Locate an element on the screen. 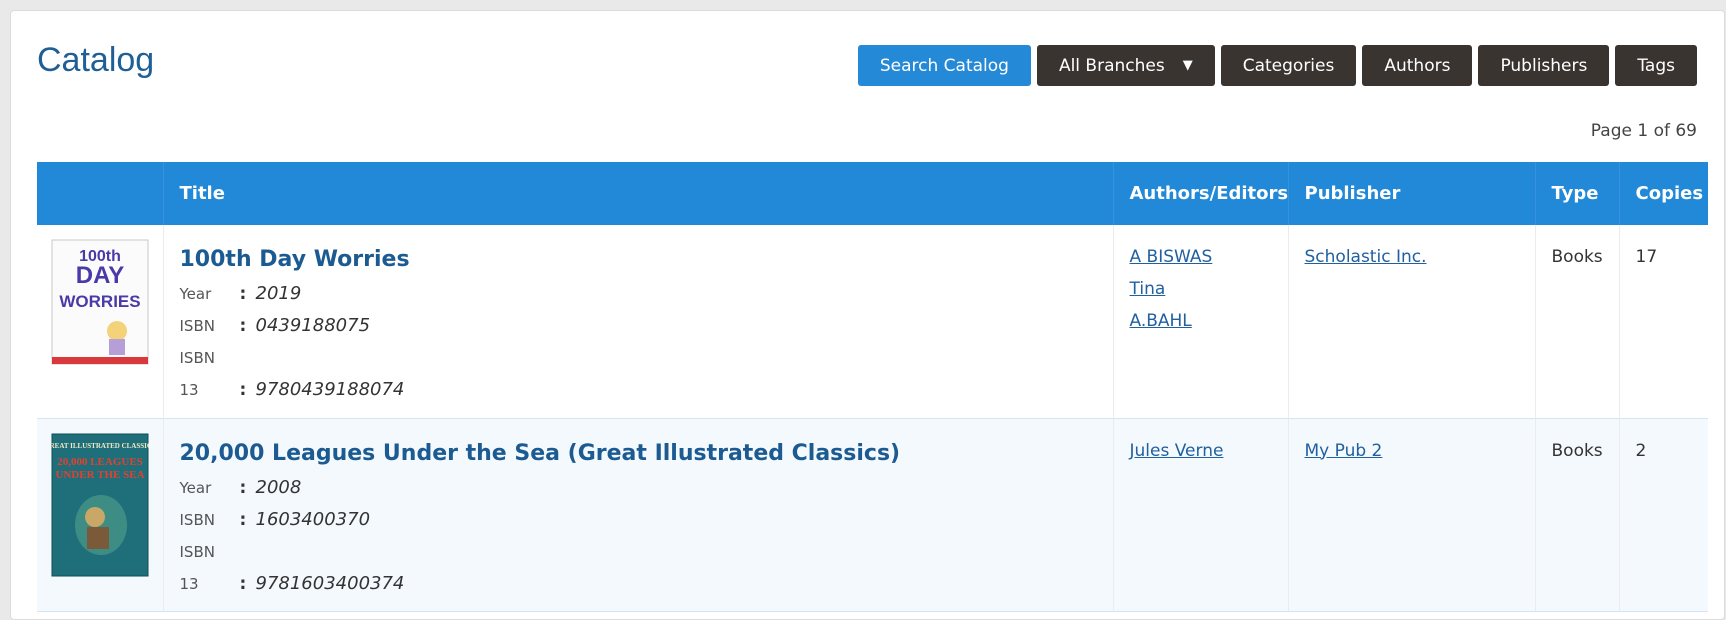  col-header-cover is located at coordinates (100, 193).